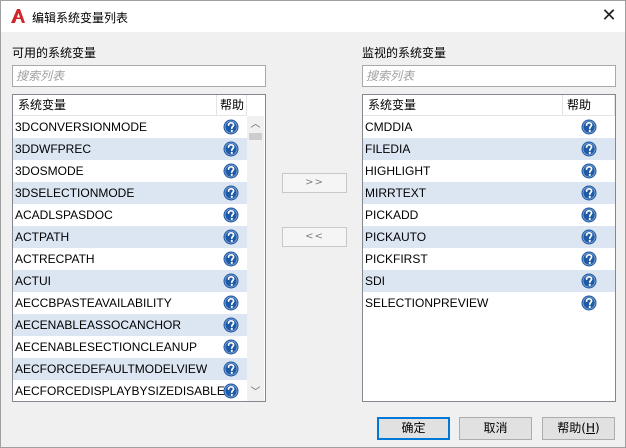 Image resolution: width=626 pixels, height=448 pixels. Describe the element at coordinates (392, 215) in the screenshot. I see `sysvar-name: PICKADD` at that location.